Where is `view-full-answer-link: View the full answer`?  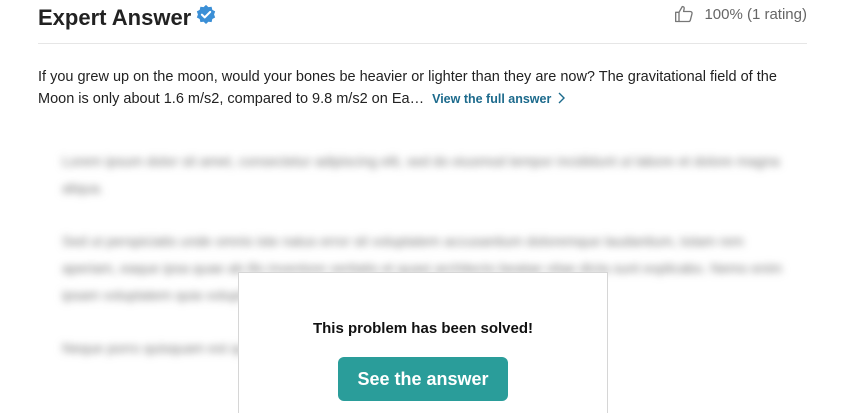 view-full-answer-link: View the full answer is located at coordinates (499, 99).